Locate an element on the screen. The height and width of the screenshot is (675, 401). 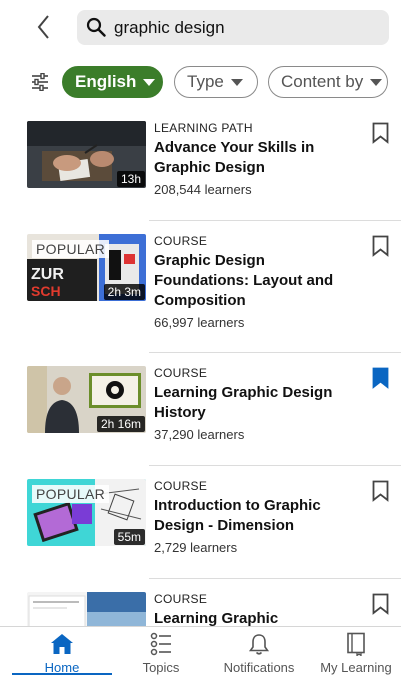
course-thumbnail: ZUR SCH POPULAR 2h 3m is located at coordinates (86, 267).